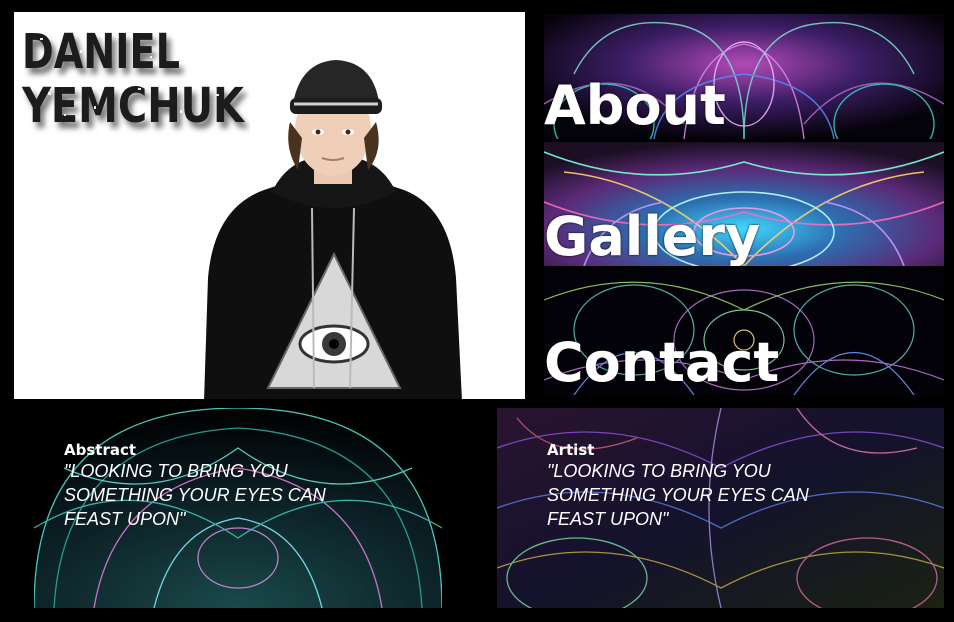 This screenshot has width=954, height=622. I want to click on nav-contact-panel: Contact, so click(744, 332).